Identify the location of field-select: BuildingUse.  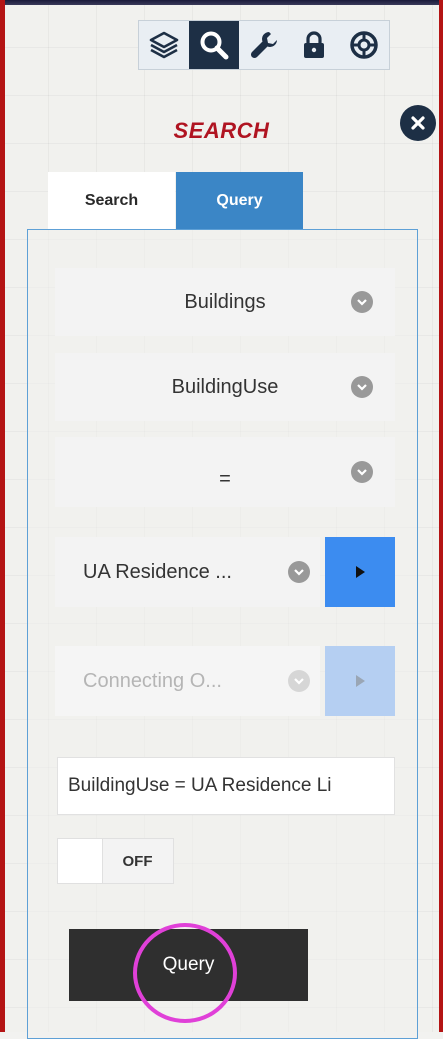
(225, 387).